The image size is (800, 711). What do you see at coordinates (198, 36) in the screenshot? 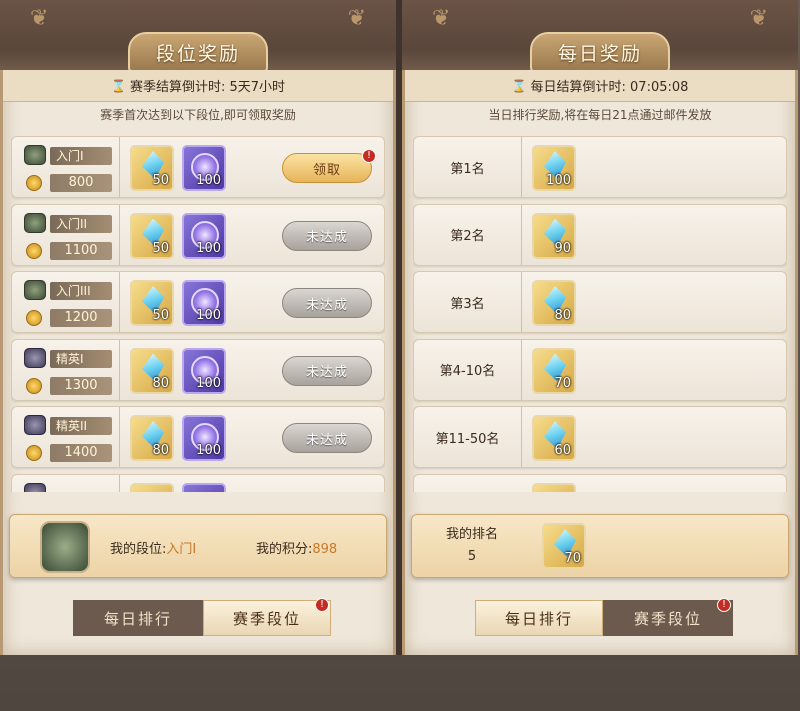
I see `panel-header: ❦ ❦ 段位奖励` at bounding box center [198, 36].